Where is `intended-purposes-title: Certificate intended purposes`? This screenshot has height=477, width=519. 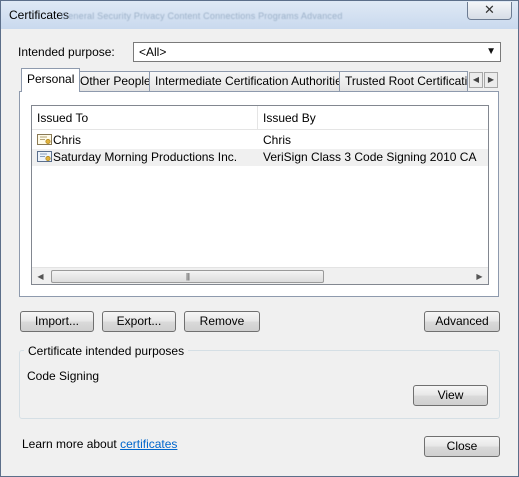 intended-purposes-title: Certificate intended purposes is located at coordinates (106, 351).